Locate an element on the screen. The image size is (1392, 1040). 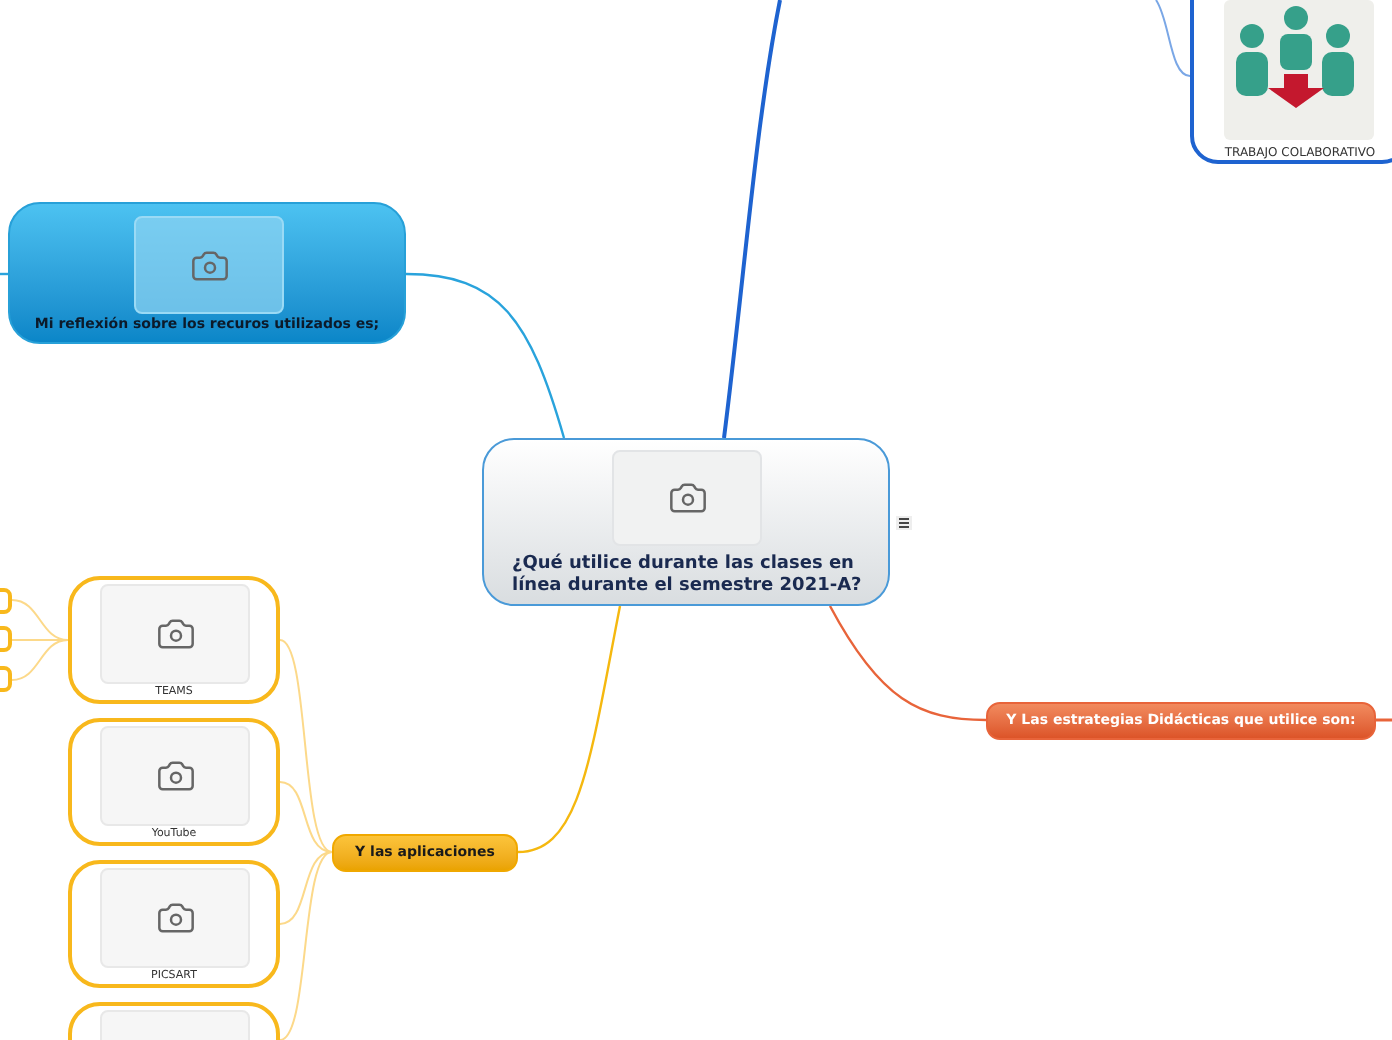
menu-icon is located at coordinates (904, 523).